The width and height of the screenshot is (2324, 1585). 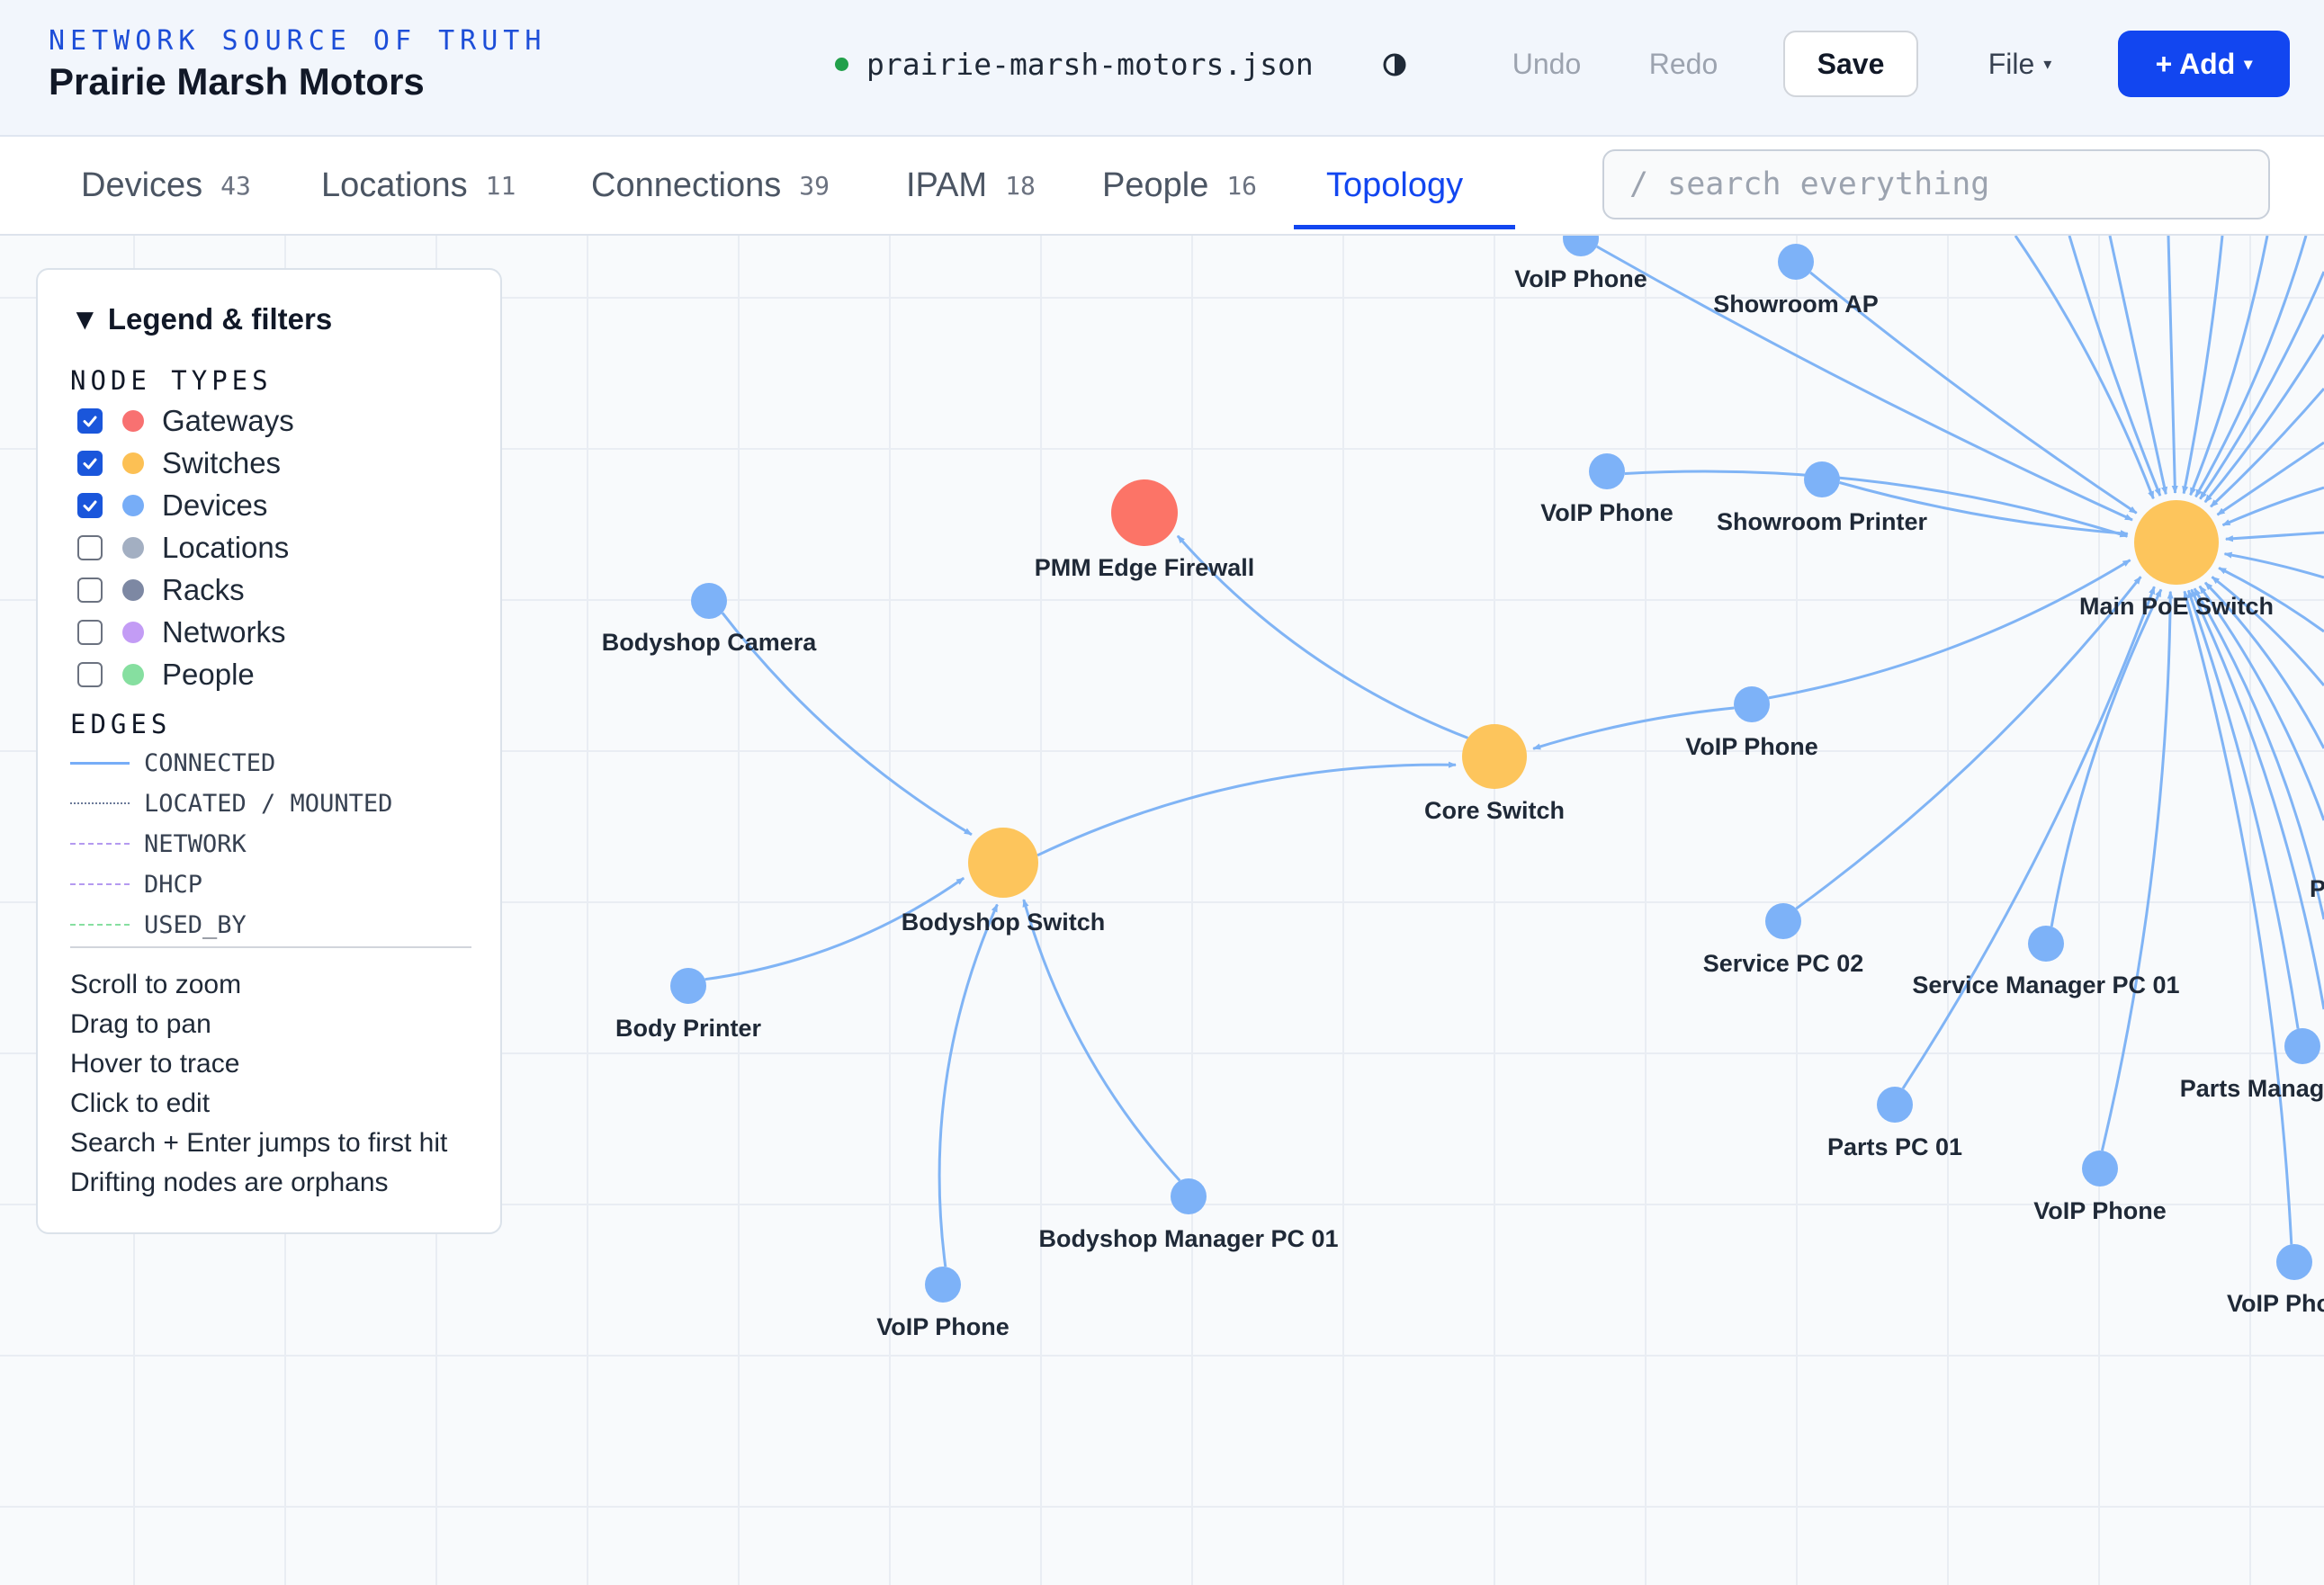 I want to click on edge-offscreen-7-to-main_poe, so click(x=2261, y=386).